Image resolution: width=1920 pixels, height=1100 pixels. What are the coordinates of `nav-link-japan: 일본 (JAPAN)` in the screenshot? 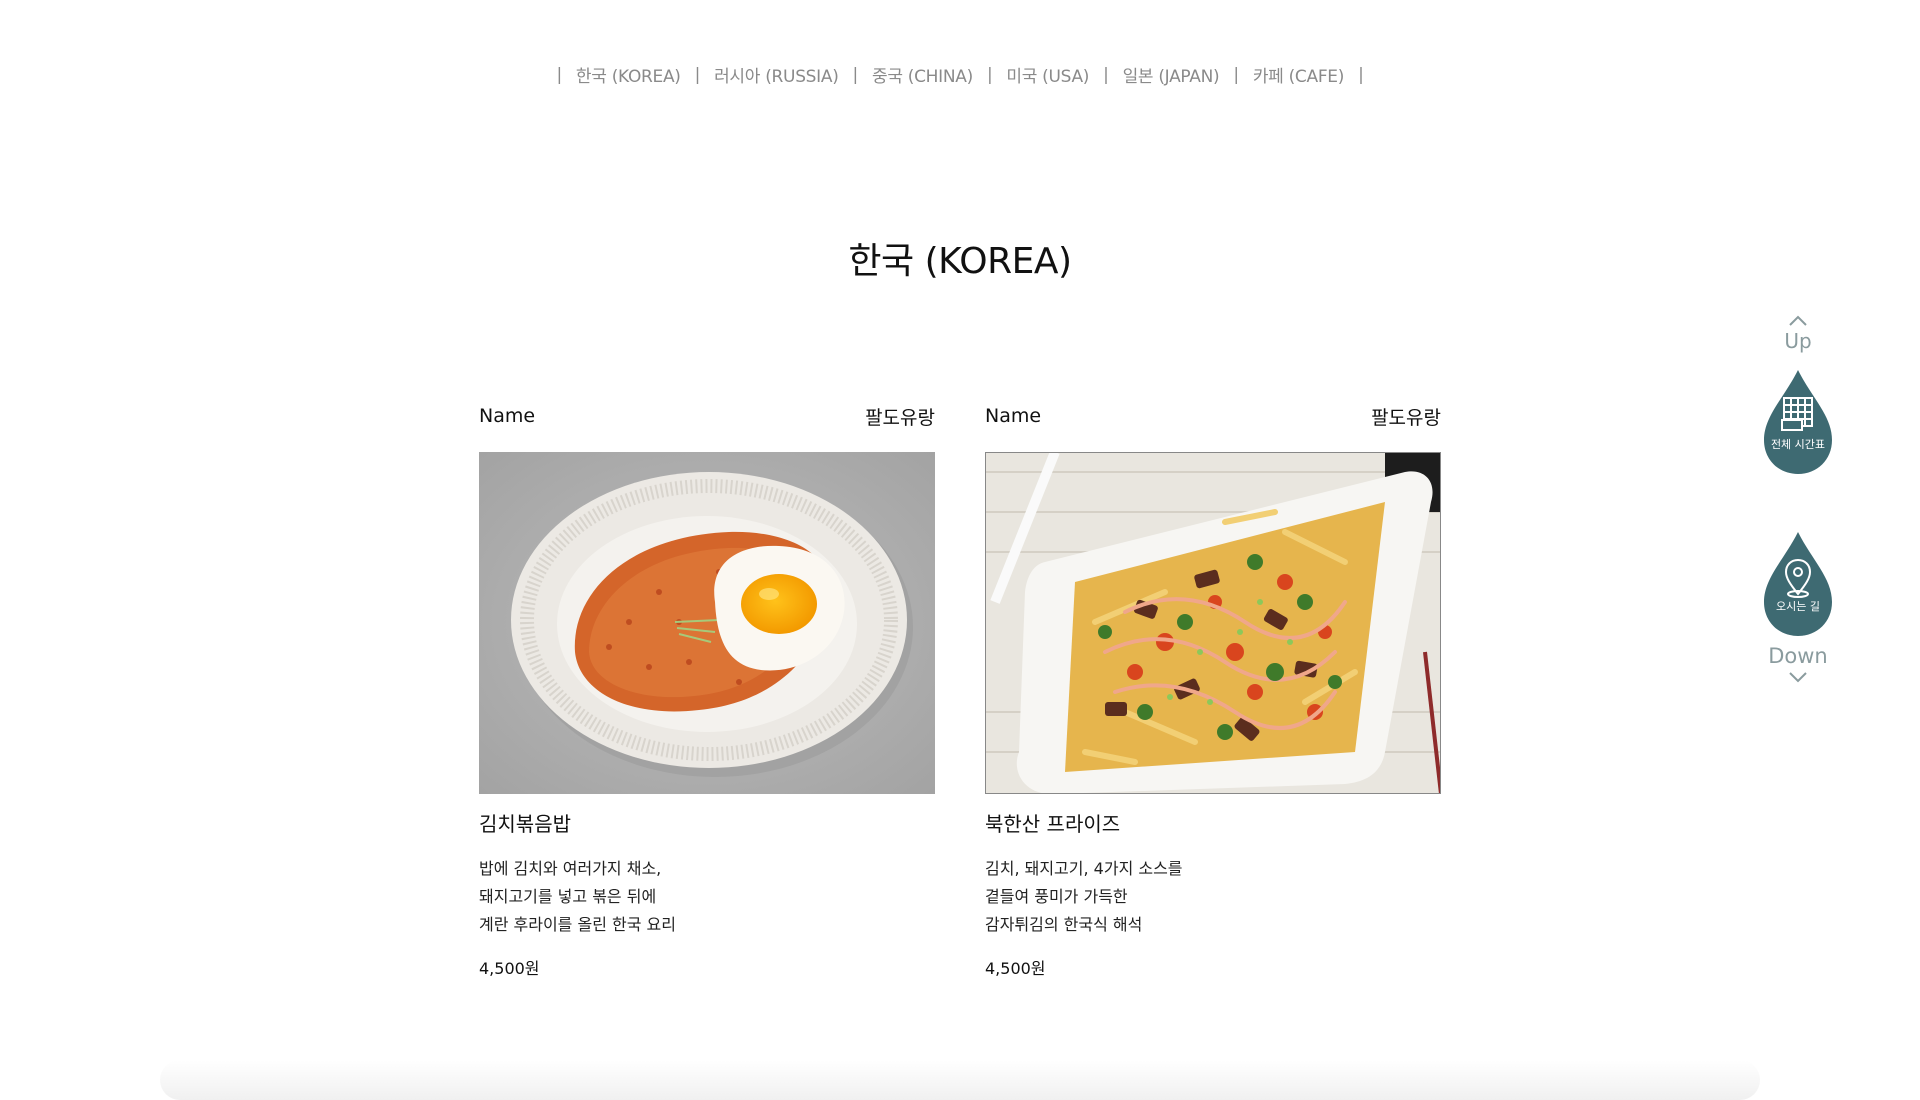 It's located at (1171, 74).